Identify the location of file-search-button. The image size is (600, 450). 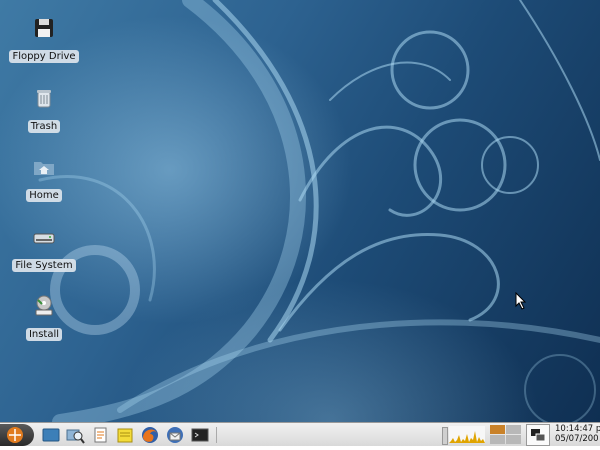
(75, 435).